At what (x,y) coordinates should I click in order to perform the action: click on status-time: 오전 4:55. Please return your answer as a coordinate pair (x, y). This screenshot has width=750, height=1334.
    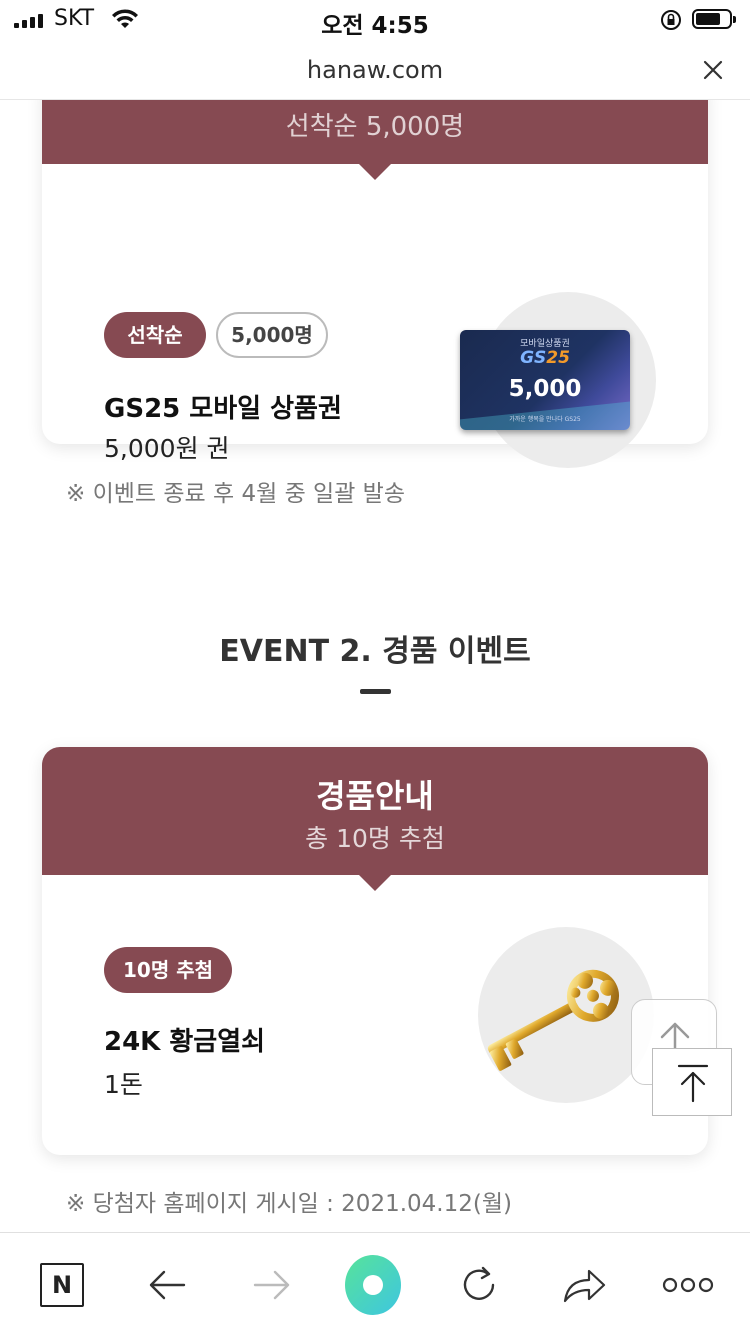
    Looking at the image, I should click on (375, 26).